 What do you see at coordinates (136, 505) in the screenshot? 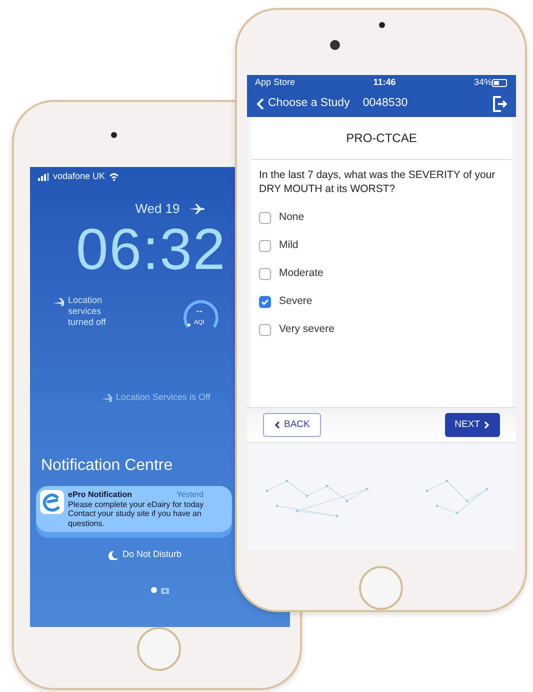
I see `notification-text: Please complete your eDairy for today` at bounding box center [136, 505].